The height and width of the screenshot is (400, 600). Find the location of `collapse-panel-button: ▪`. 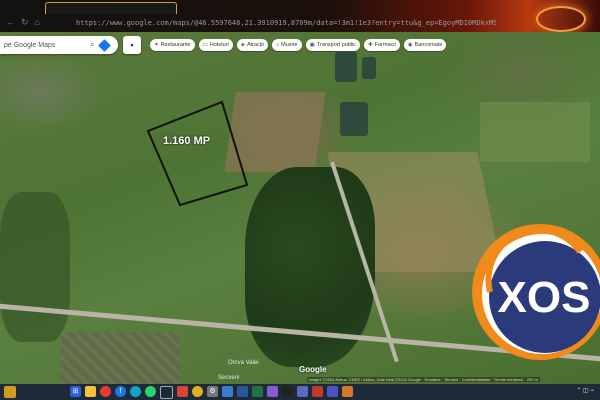

collapse-panel-button: ▪ is located at coordinates (132, 45).